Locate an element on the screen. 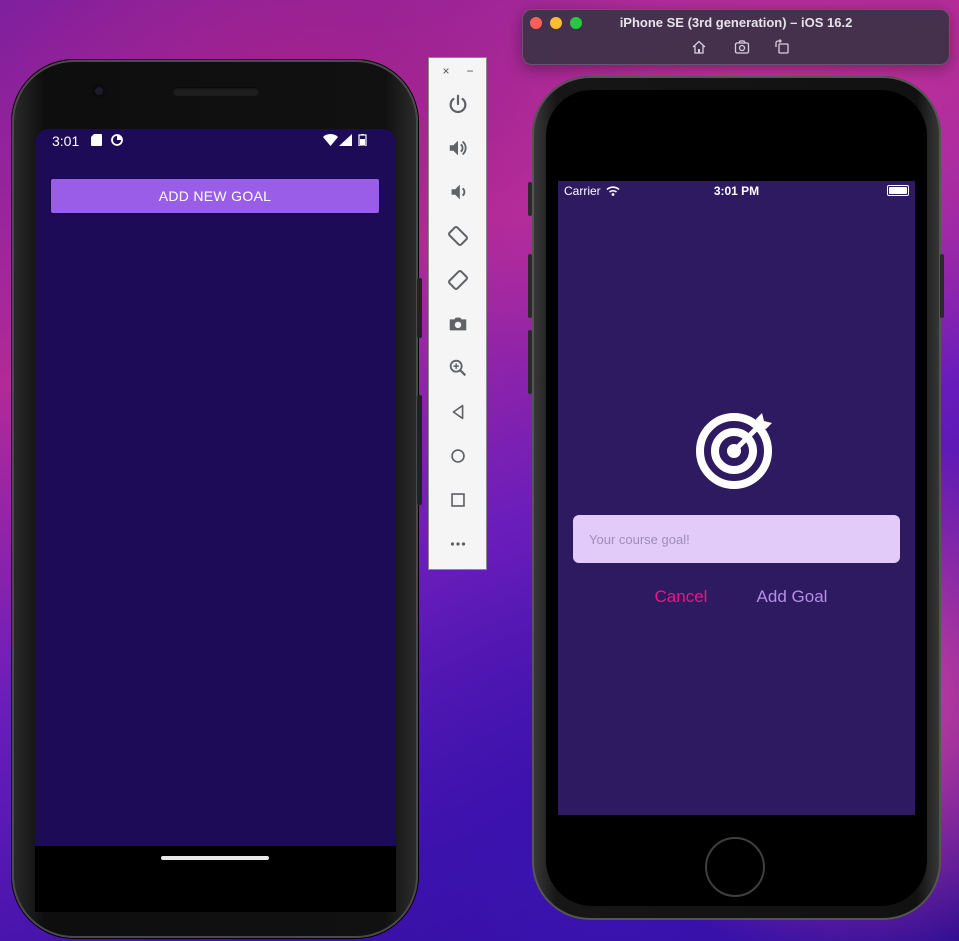 This screenshot has height=941, width=959. simulator-window-title: iPhone SE (3rd generation) – iOS 16.2 is located at coordinates (736, 22).